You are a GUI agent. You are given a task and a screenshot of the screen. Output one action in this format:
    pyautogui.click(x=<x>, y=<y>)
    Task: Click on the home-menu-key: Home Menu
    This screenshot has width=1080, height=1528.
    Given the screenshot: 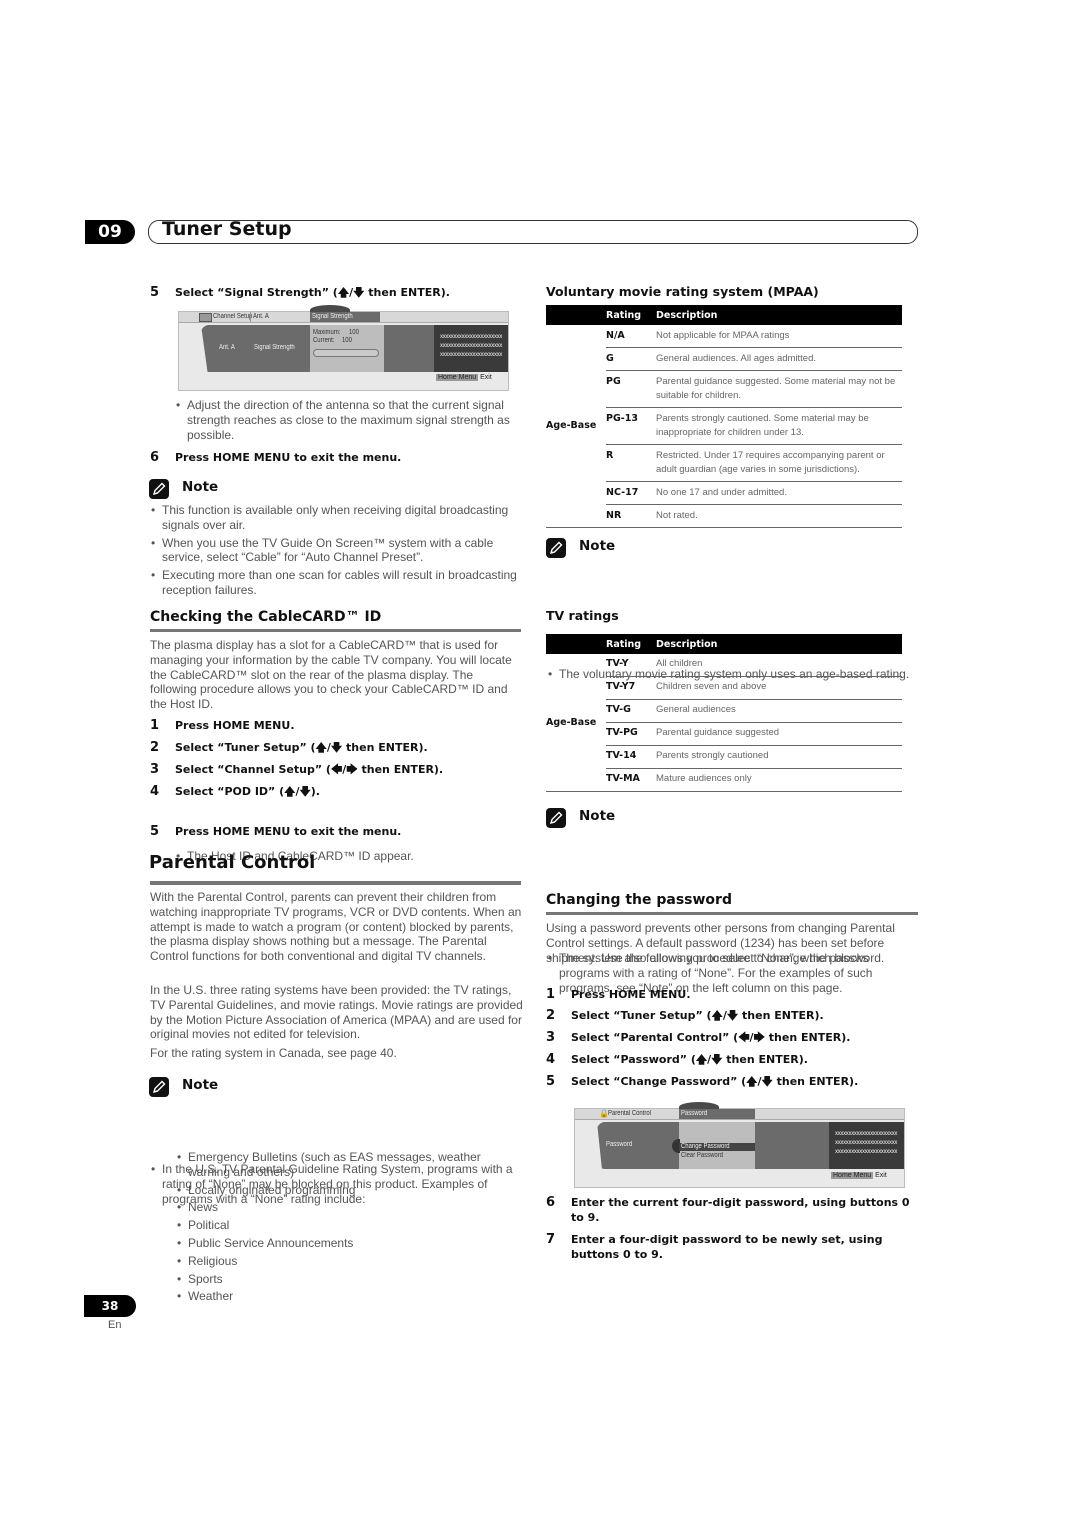 What is the action you would take?
    pyautogui.click(x=457, y=377)
    